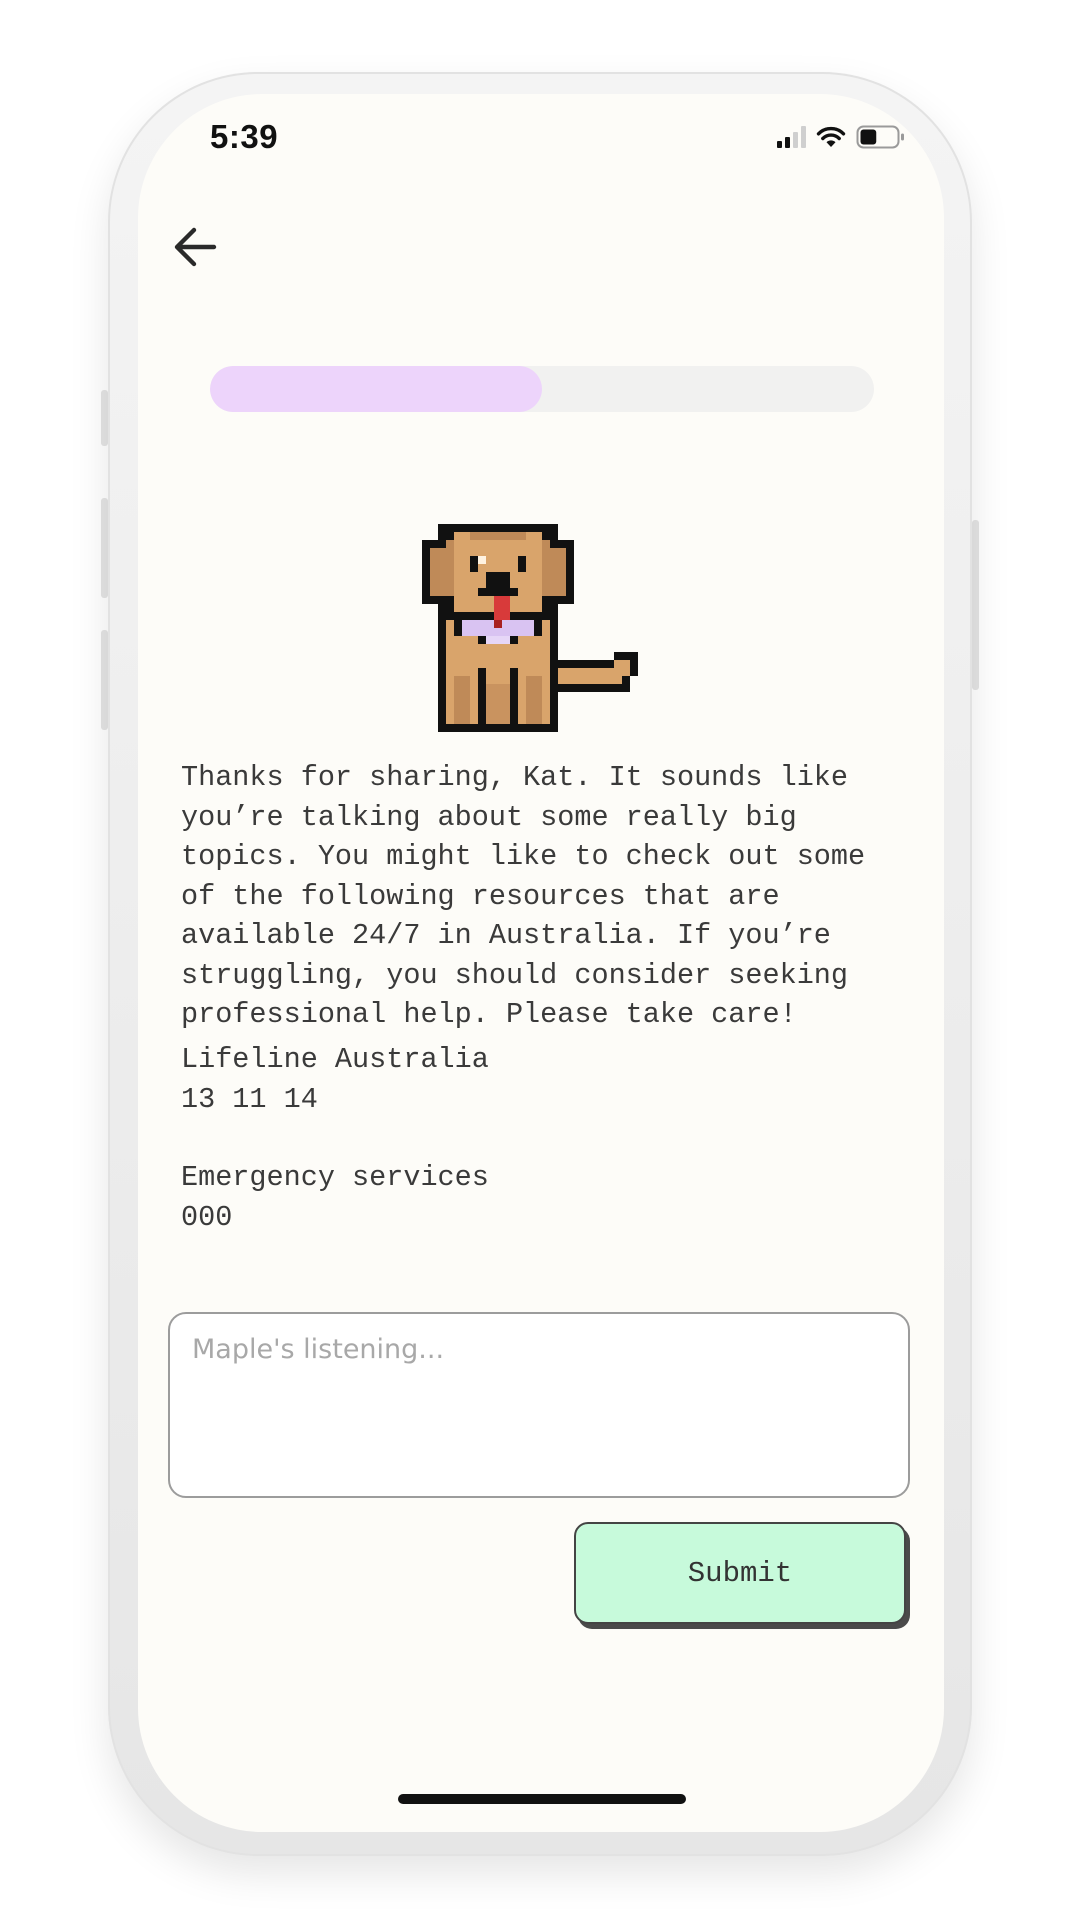 This screenshot has height=1920, width=1080. I want to click on progress-bar, so click(542, 389).